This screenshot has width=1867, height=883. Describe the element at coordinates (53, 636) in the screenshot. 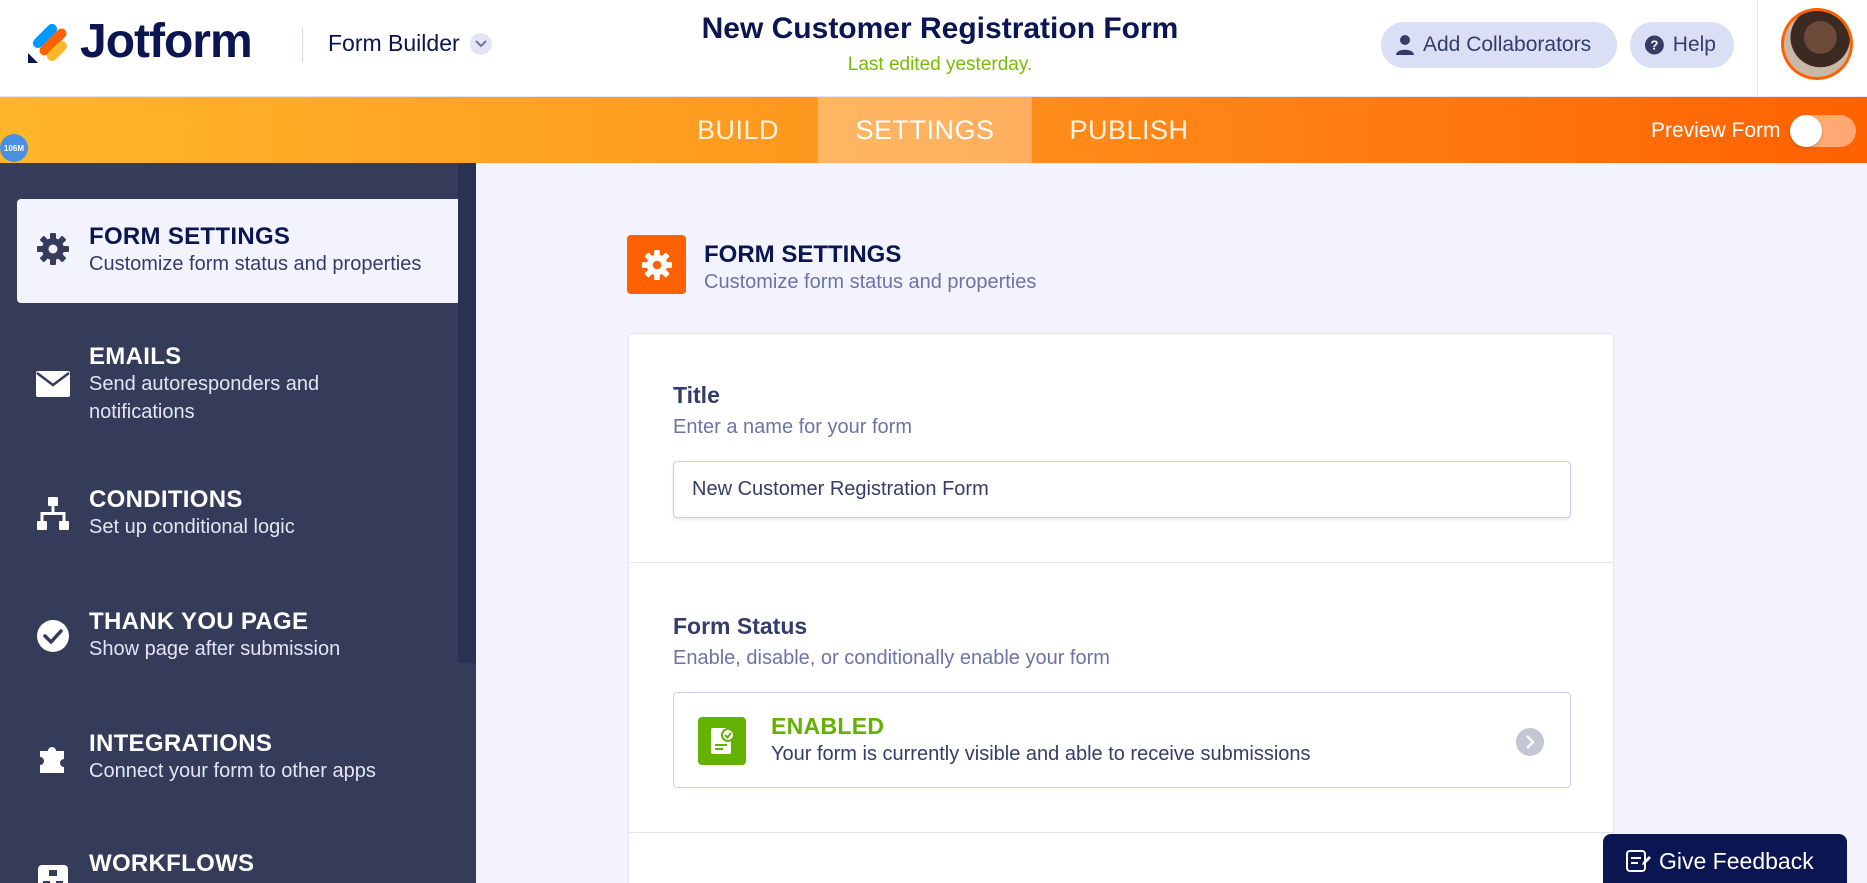

I see `check-circle-icon` at that location.